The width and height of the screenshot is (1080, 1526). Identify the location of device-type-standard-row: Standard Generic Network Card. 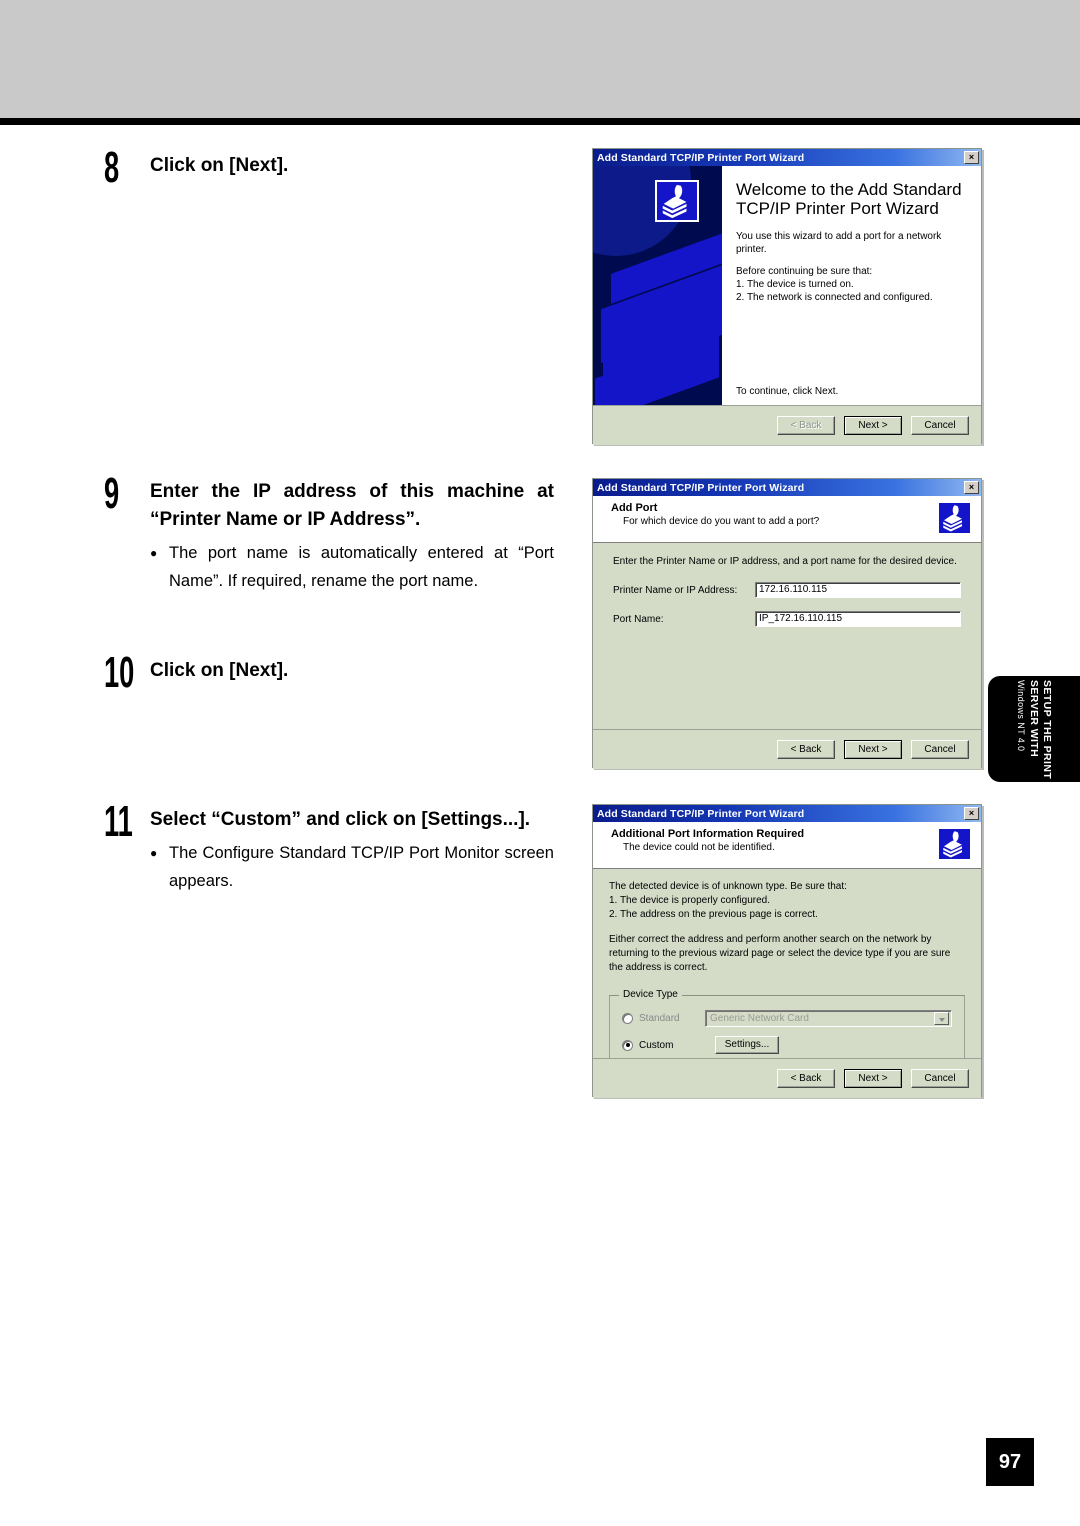
(787, 1018).